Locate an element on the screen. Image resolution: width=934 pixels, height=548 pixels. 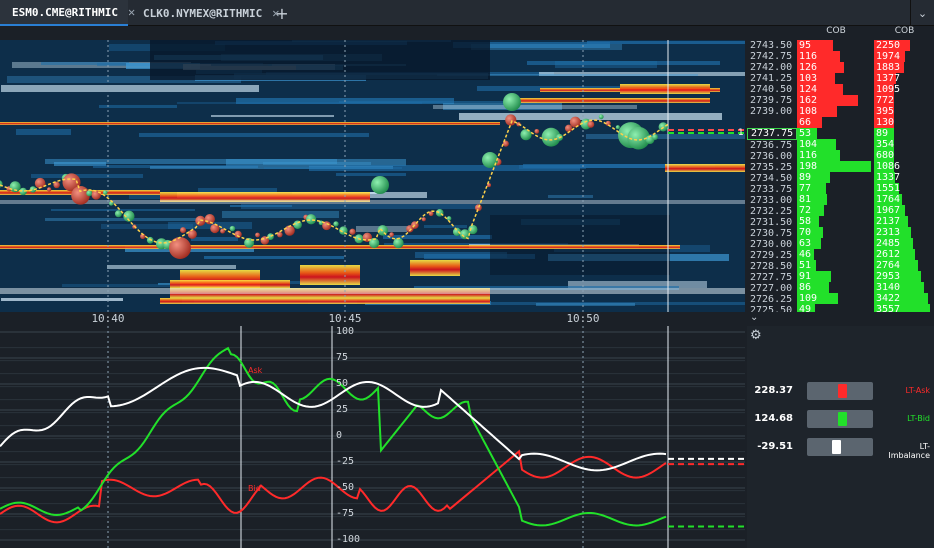
price-level: 2729.25 is located at coordinates (772, 255).